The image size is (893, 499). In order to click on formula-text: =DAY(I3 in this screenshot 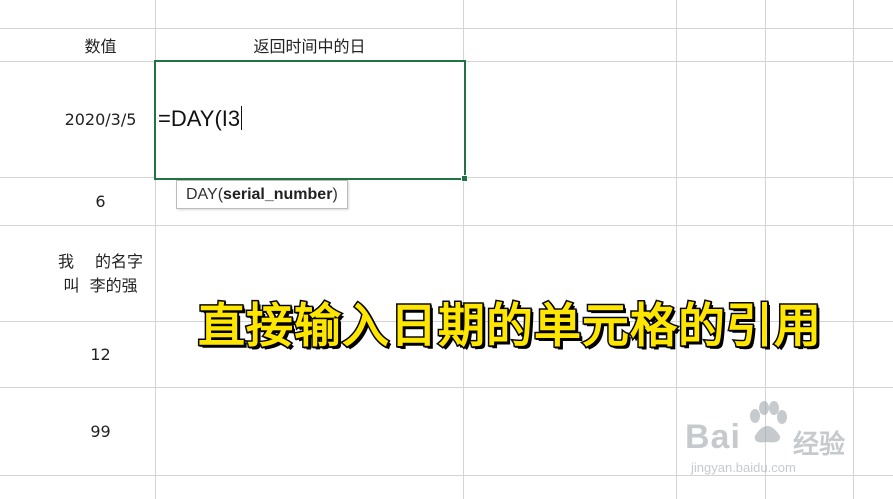, I will do `click(199, 118)`.